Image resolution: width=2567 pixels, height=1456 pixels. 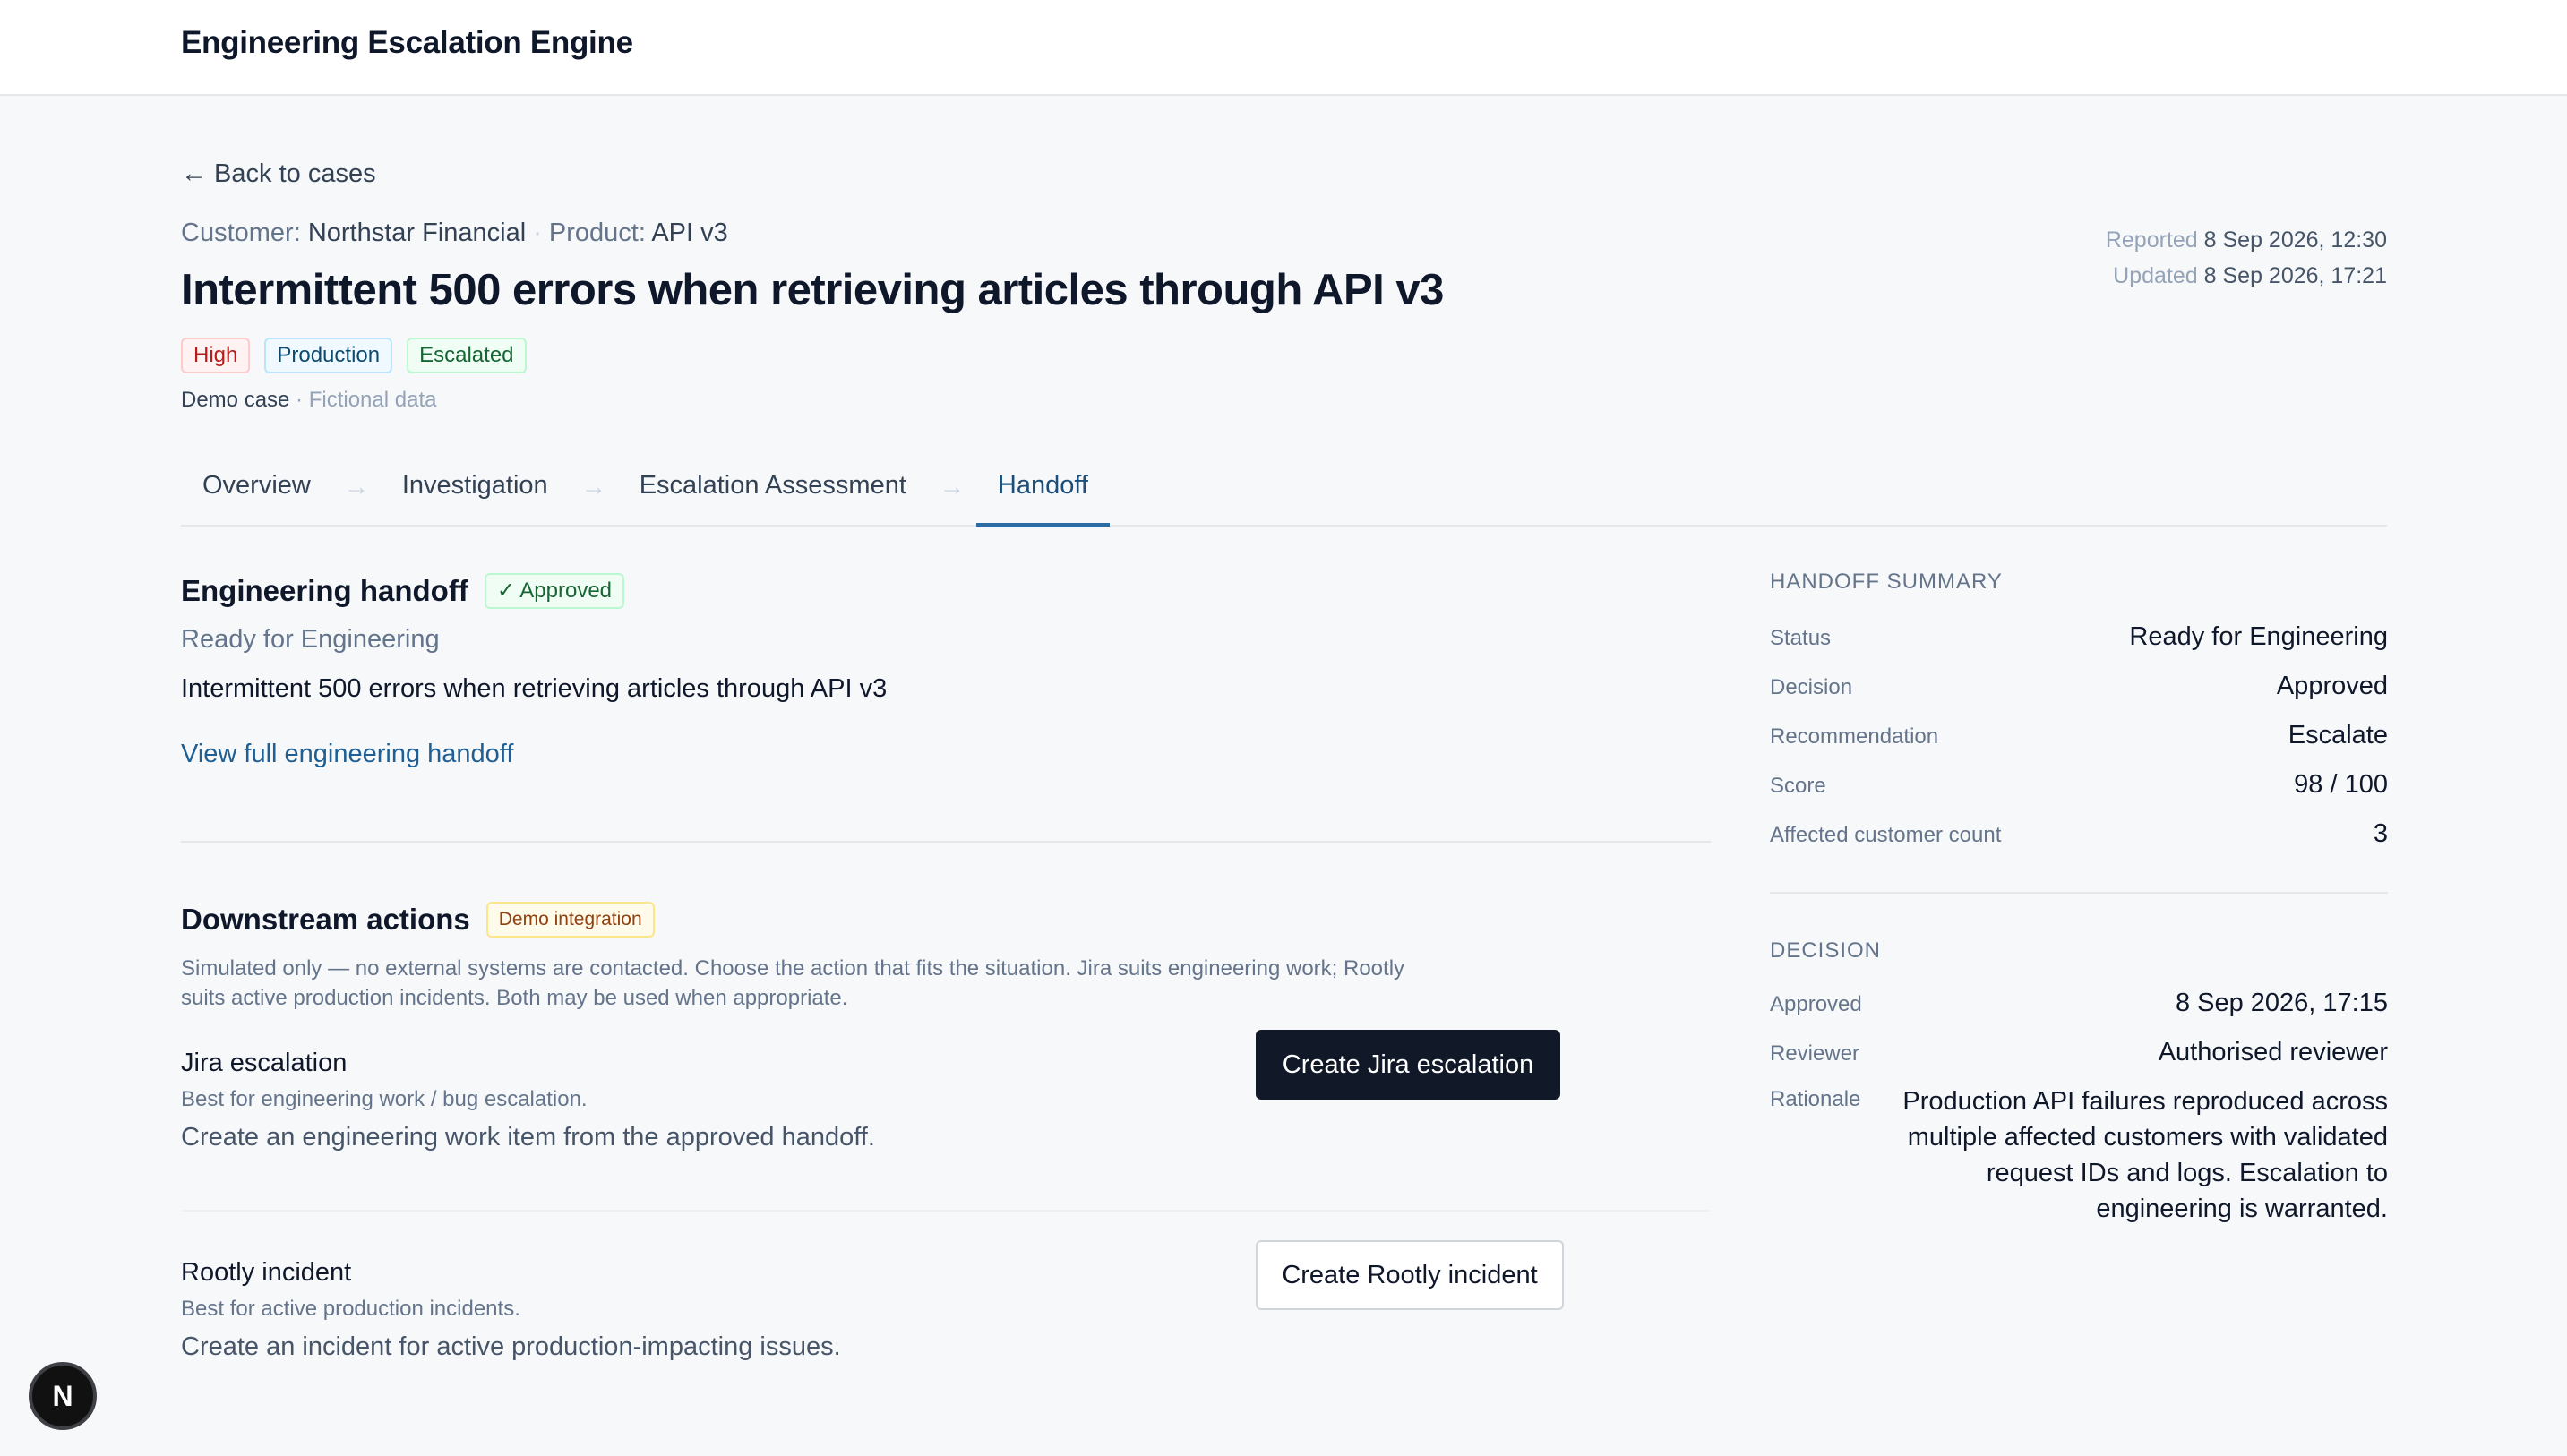 What do you see at coordinates (1826, 950) in the screenshot?
I see `decision-heading: Decision` at bounding box center [1826, 950].